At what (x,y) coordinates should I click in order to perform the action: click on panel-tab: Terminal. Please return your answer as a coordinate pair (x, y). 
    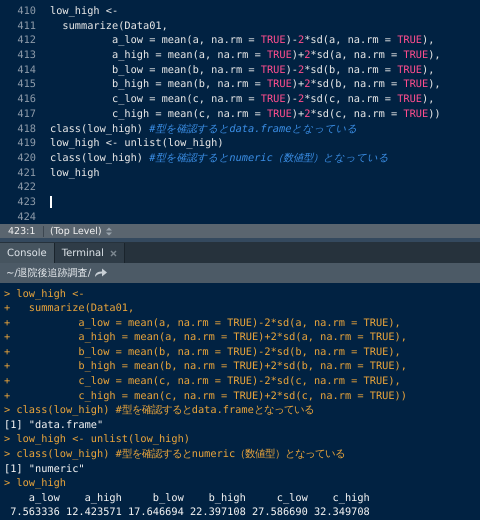
    Looking at the image, I should click on (89, 253).